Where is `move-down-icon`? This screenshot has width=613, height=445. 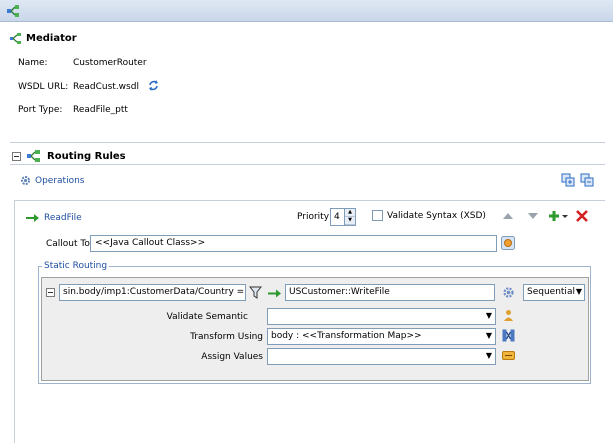 move-down-icon is located at coordinates (533, 216).